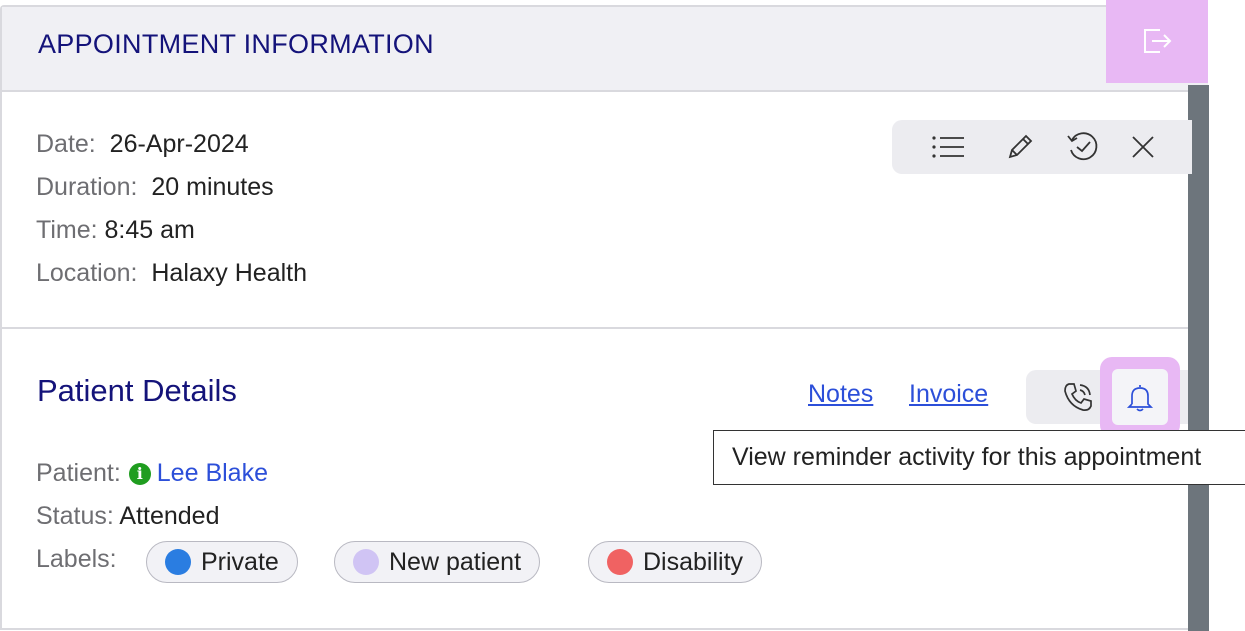 The image size is (1245, 631). I want to click on date-value: 26-Apr-2024, so click(179, 144).